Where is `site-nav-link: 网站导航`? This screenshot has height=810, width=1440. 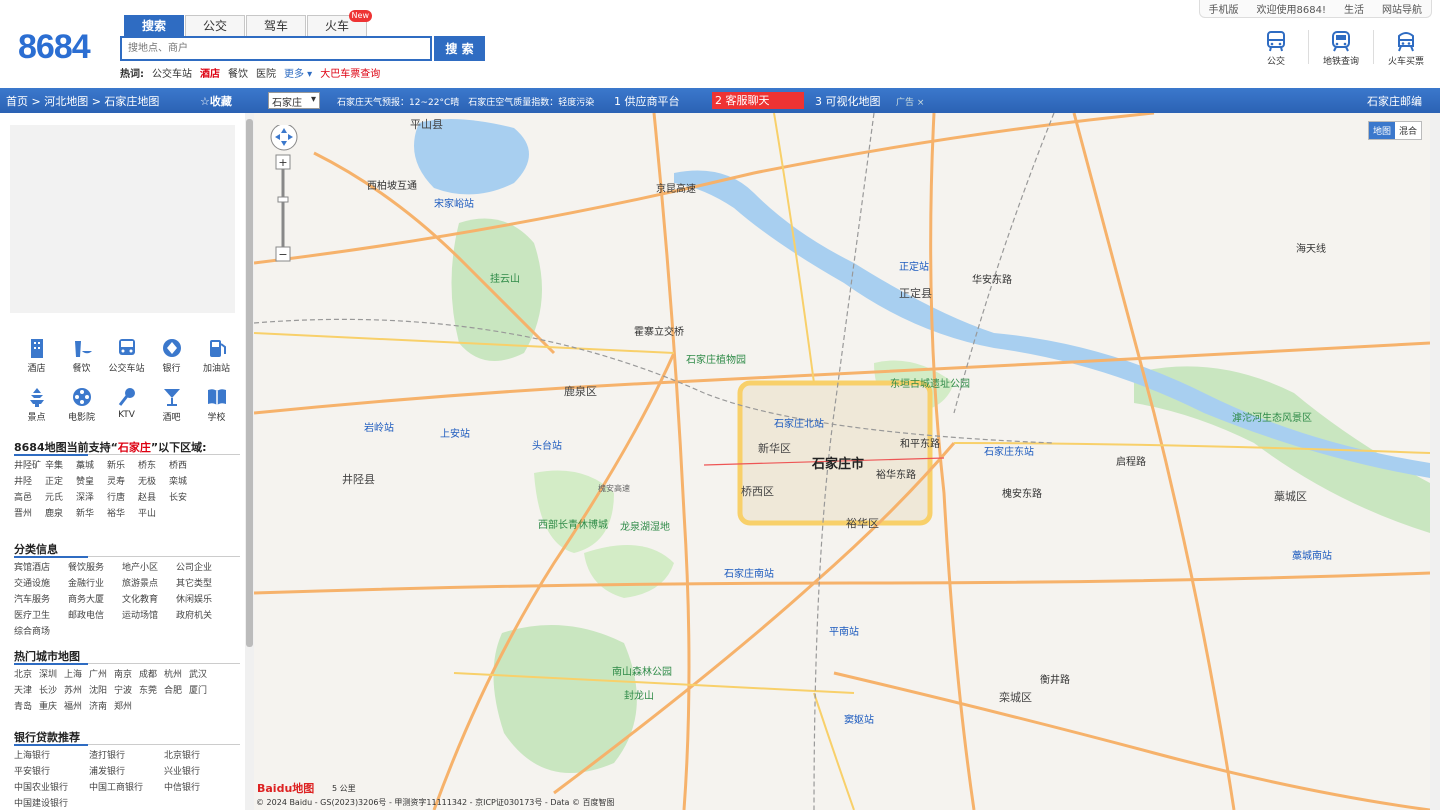 site-nav-link: 网站导航 is located at coordinates (1402, 8).